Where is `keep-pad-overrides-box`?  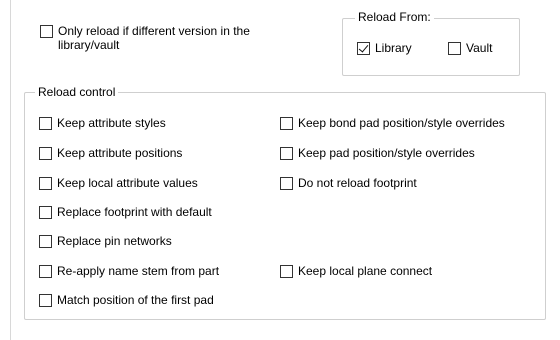 keep-pad-overrides-box is located at coordinates (286, 153).